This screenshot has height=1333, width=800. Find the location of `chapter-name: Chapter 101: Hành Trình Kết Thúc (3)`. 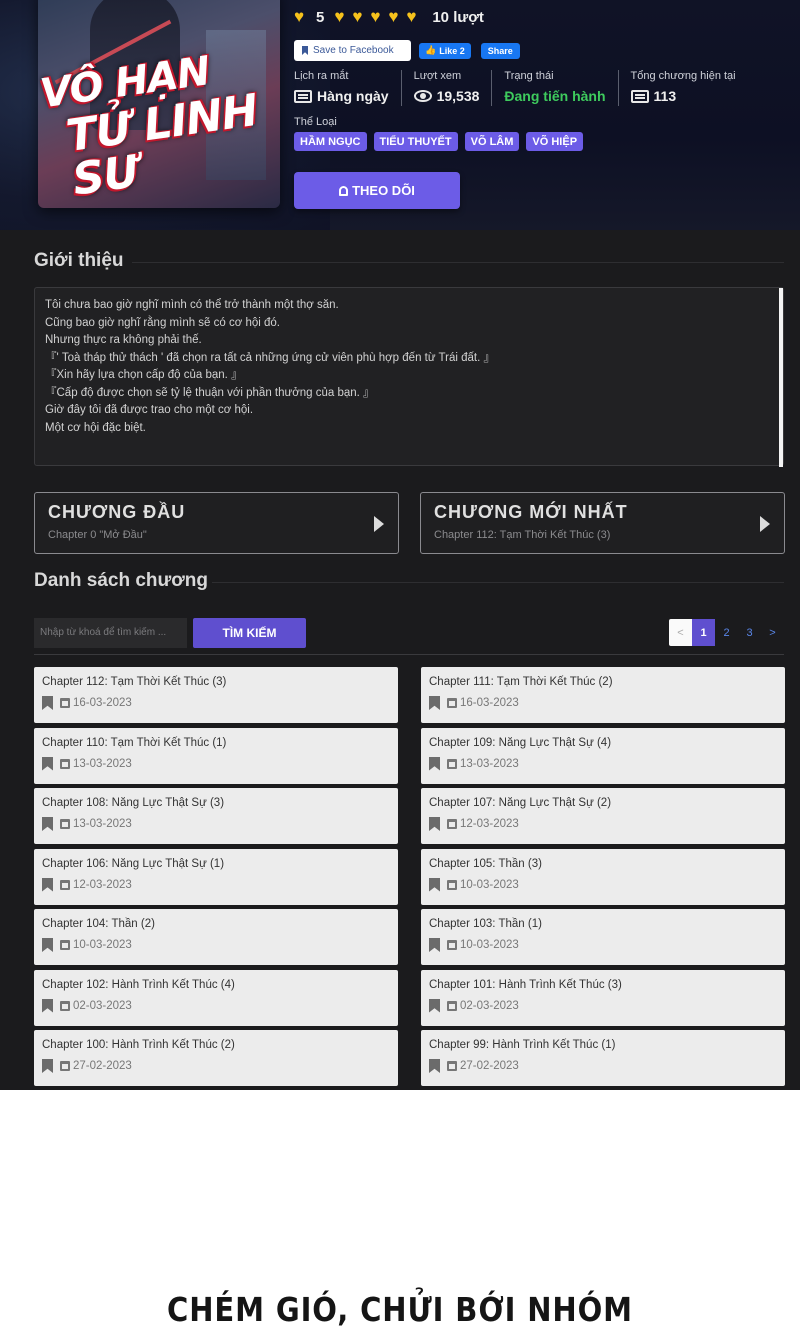

chapter-name: Chapter 101: Hành Trình Kết Thúc (3) is located at coordinates (525, 984).